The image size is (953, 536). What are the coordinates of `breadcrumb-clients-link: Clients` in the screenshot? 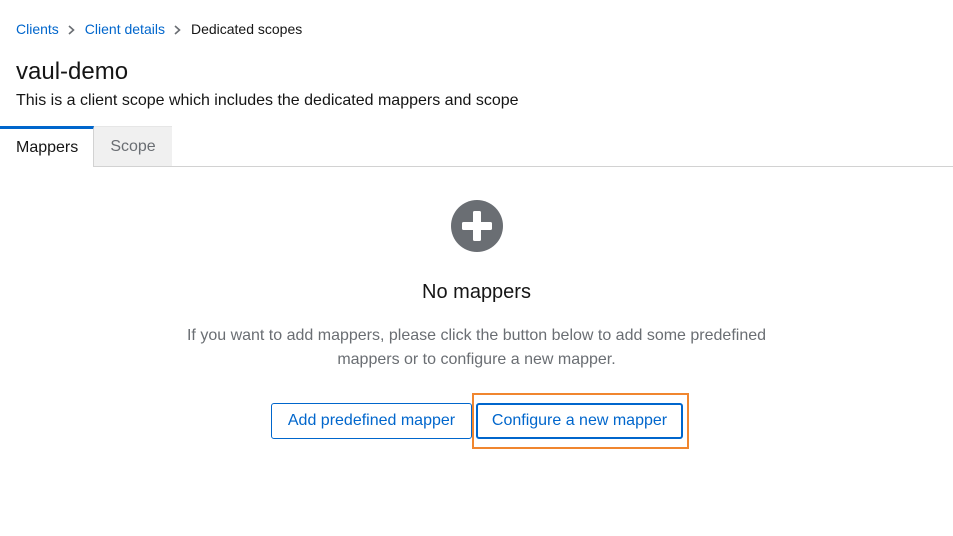 It's located at (37, 29).